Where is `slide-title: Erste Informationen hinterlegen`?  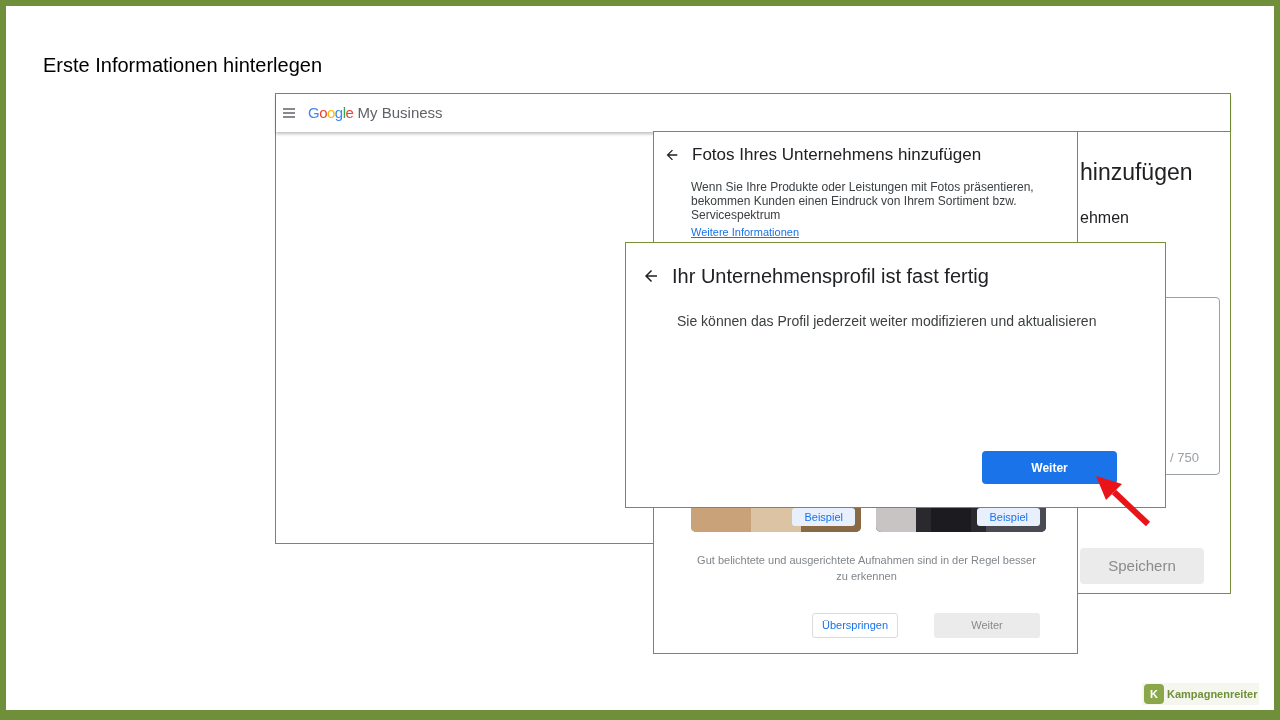
slide-title: Erste Informationen hinterlegen is located at coordinates (183, 65).